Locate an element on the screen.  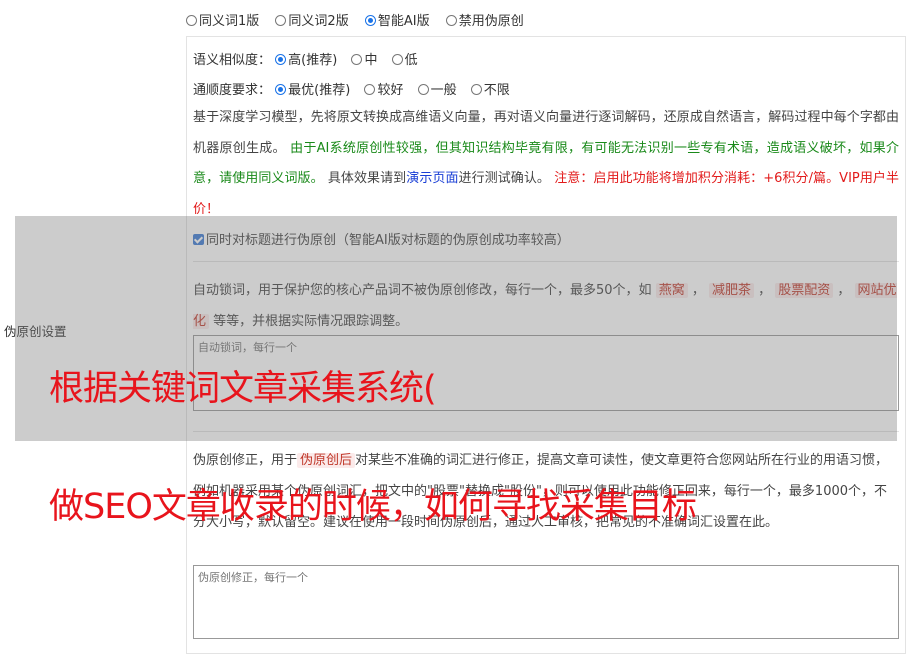
example-tag: 伪原创后 is located at coordinates (326, 460).